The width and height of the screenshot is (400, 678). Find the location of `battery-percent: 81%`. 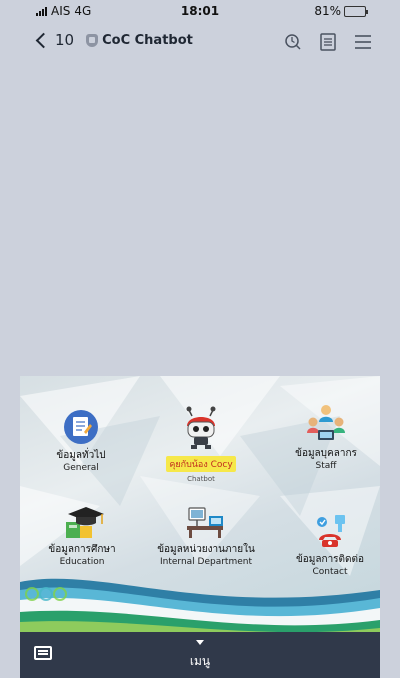

battery-percent: 81% is located at coordinates (327, 11).